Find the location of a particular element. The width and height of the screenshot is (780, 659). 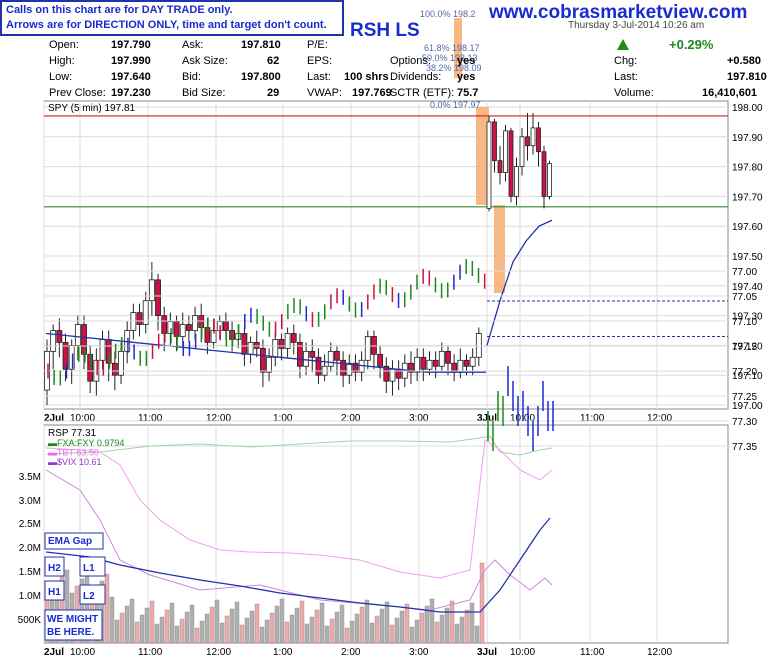

dividends-value: yes is located at coordinates (466, 77).